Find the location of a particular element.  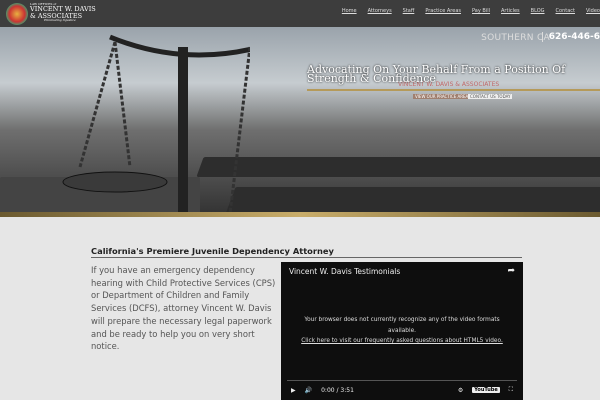

nav-contact: Contact is located at coordinates (565, 11).